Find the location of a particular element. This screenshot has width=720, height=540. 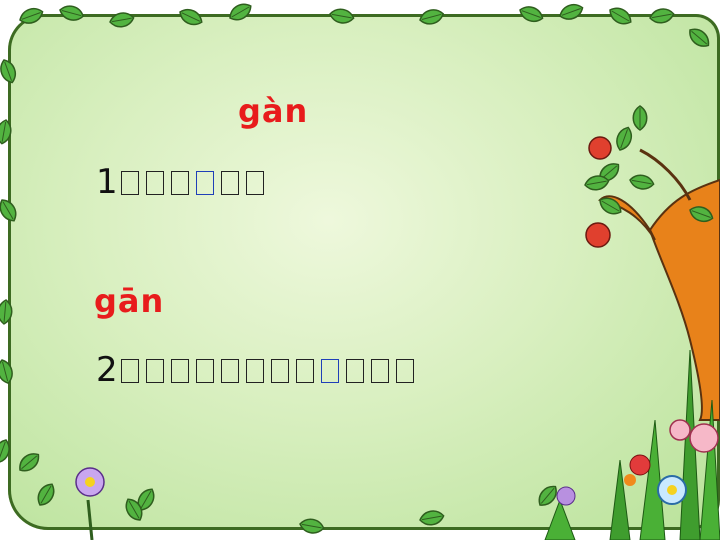

sentence-1-number: 1 is located at coordinates (107, 182).